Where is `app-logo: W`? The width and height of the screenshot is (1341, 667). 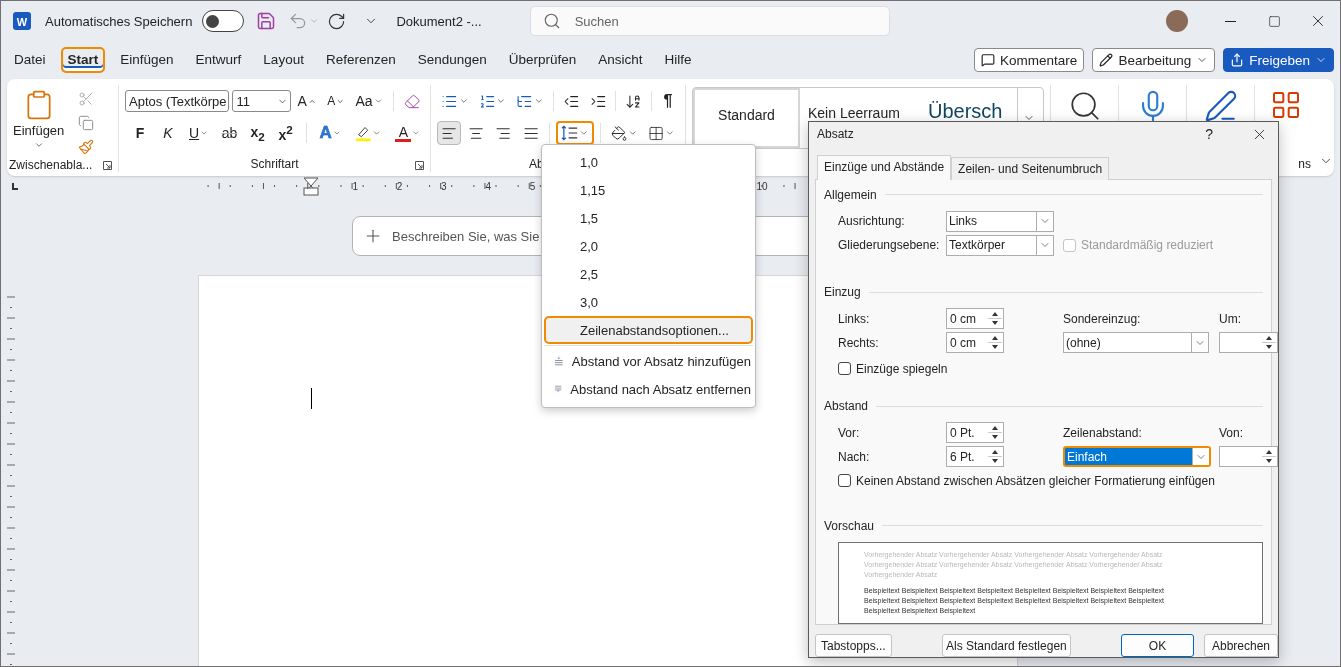
app-logo: W is located at coordinates (22, 21).